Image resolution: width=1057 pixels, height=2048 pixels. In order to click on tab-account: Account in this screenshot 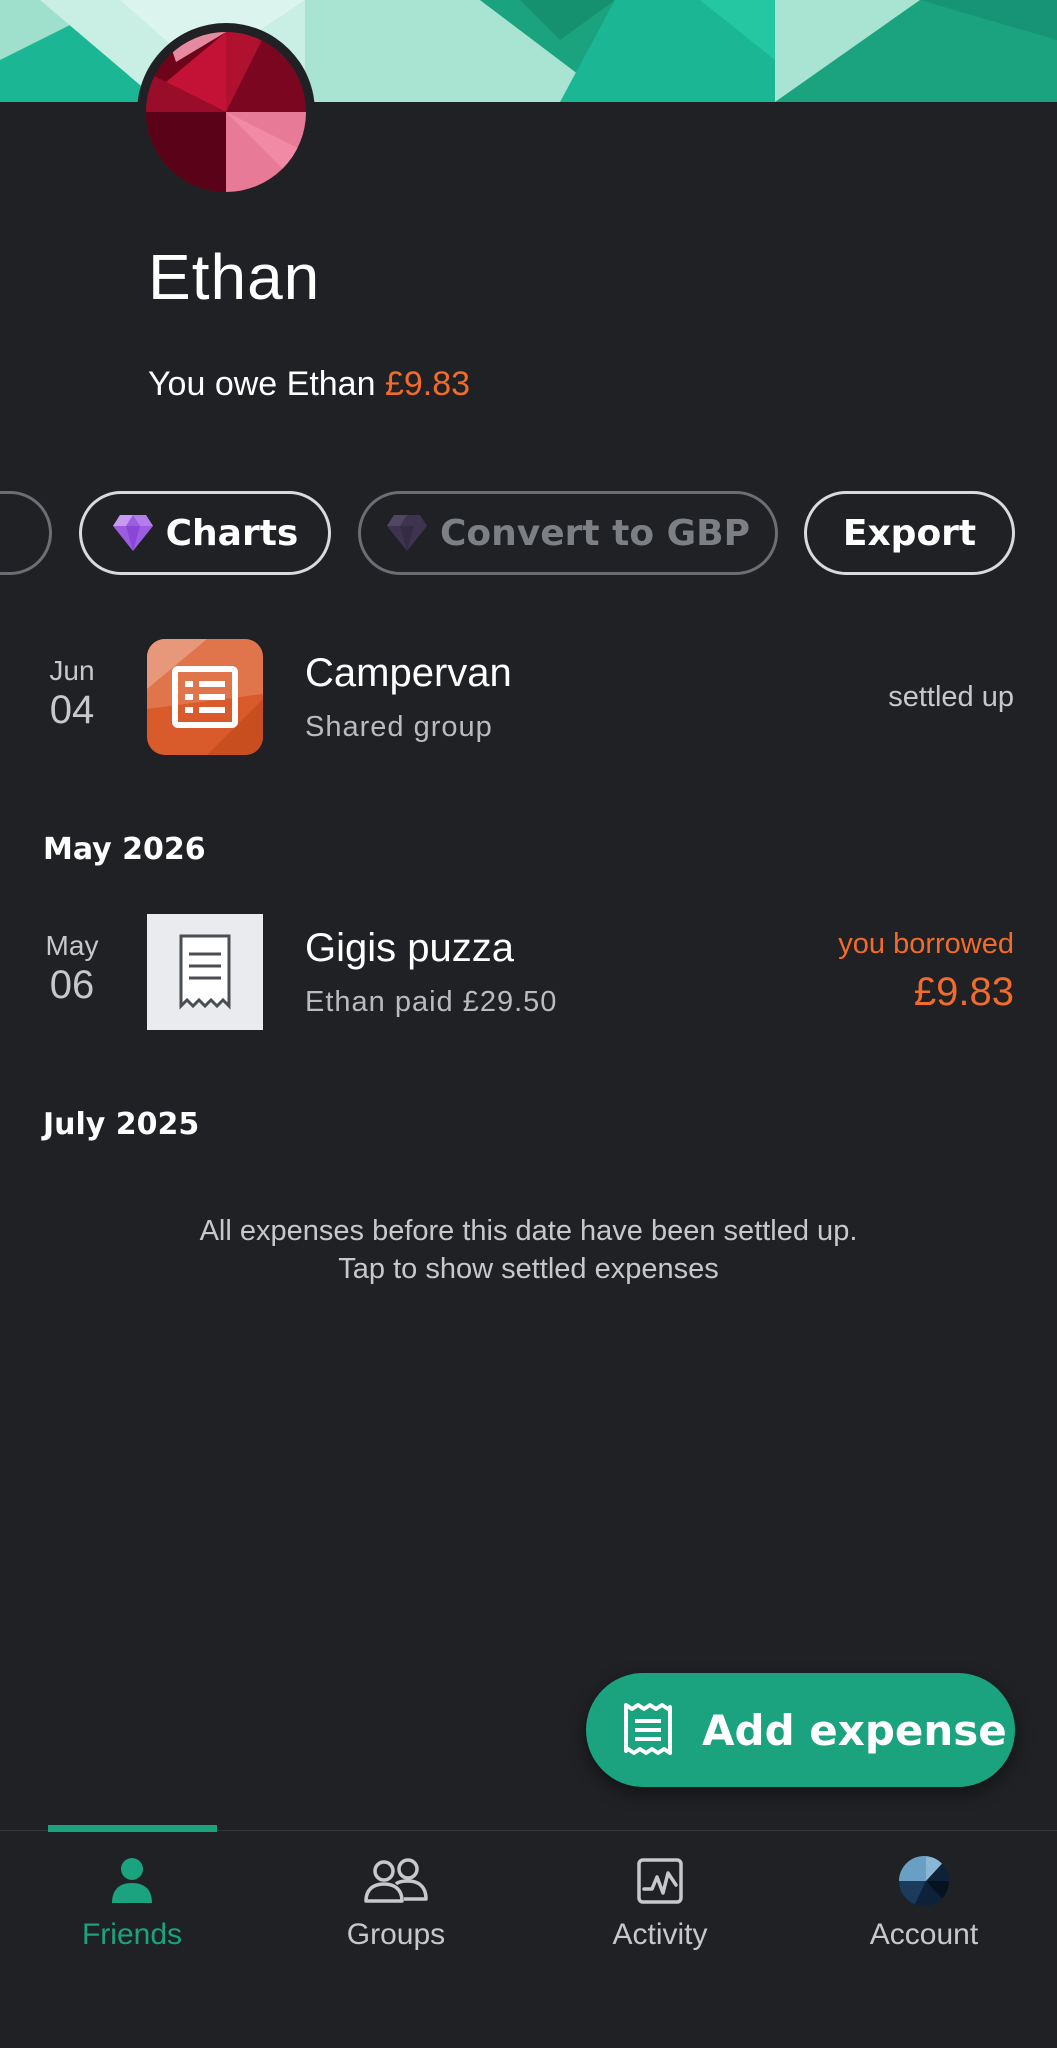, I will do `click(924, 1906)`.